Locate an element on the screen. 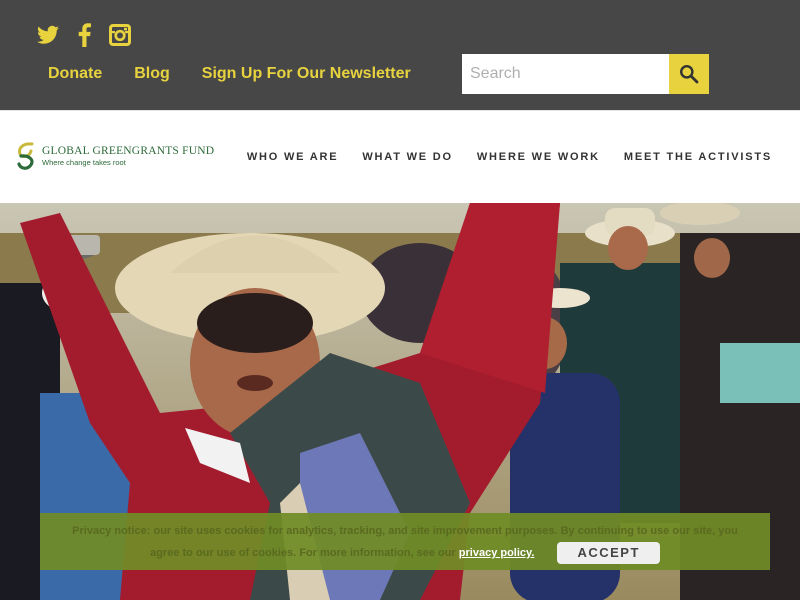 Image resolution: width=800 pixels, height=600 pixels. nav-what-we-do: WHAT WE DO is located at coordinates (407, 157).